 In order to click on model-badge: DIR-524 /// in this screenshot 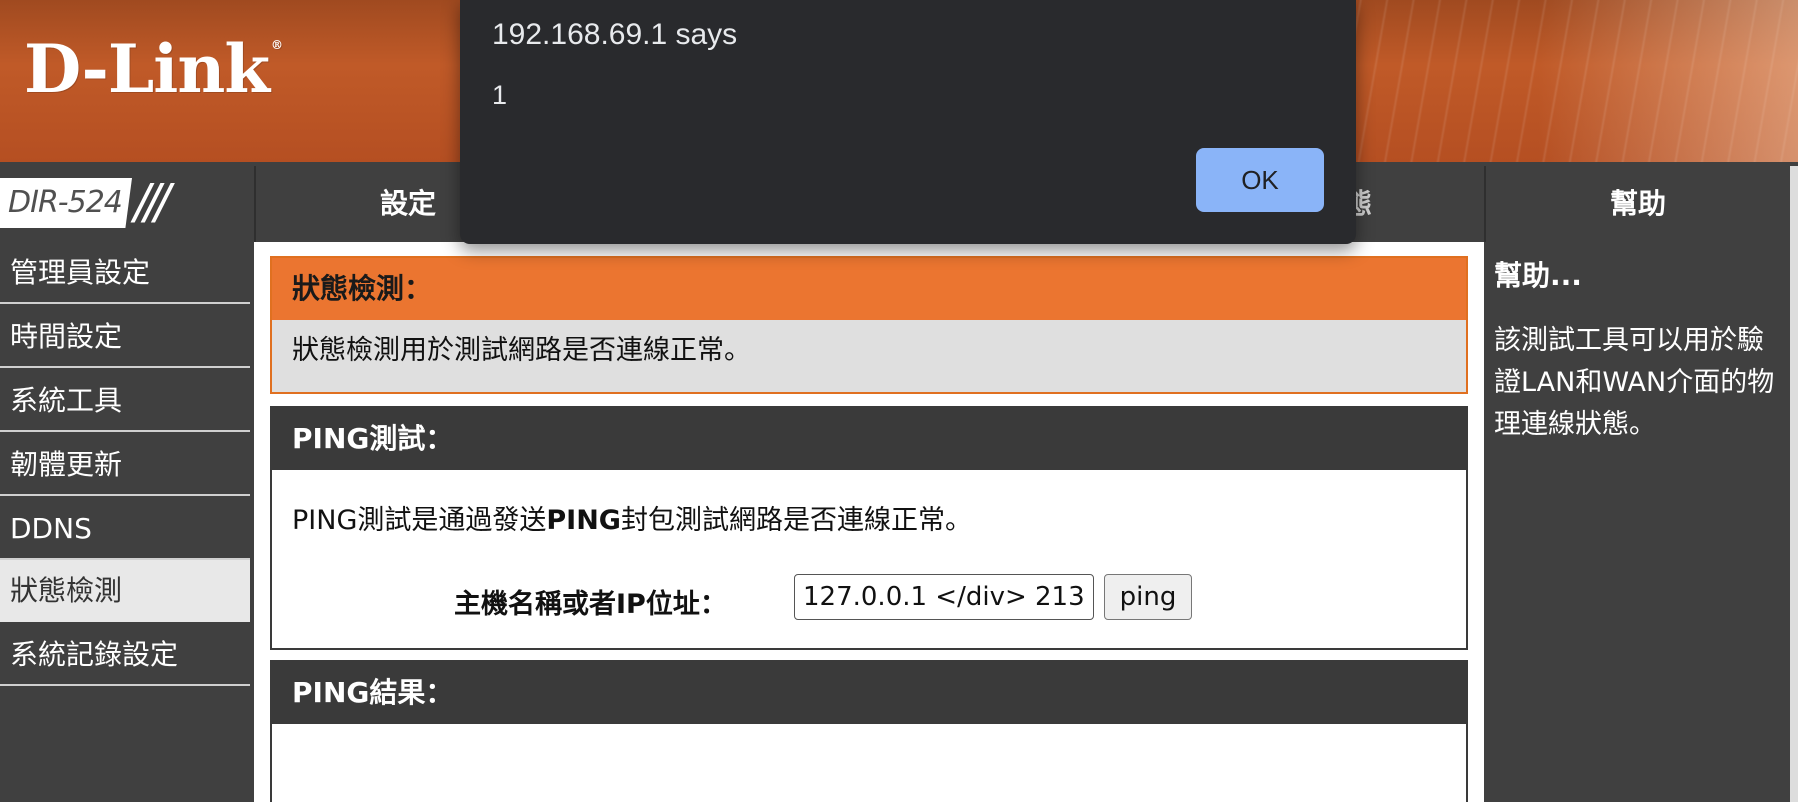, I will do `click(126, 204)`.